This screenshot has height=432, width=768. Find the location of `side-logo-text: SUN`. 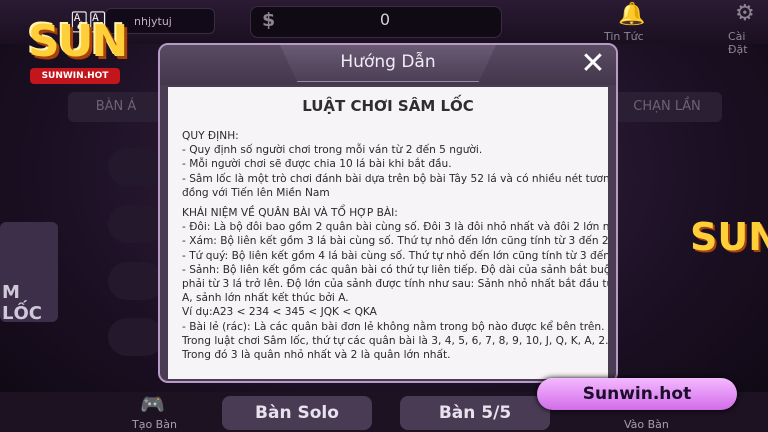

side-logo-text: SUN is located at coordinates (729, 237).